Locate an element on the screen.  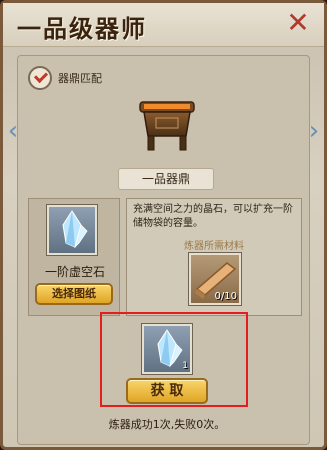
check-badge-icon is located at coordinates (40, 78).